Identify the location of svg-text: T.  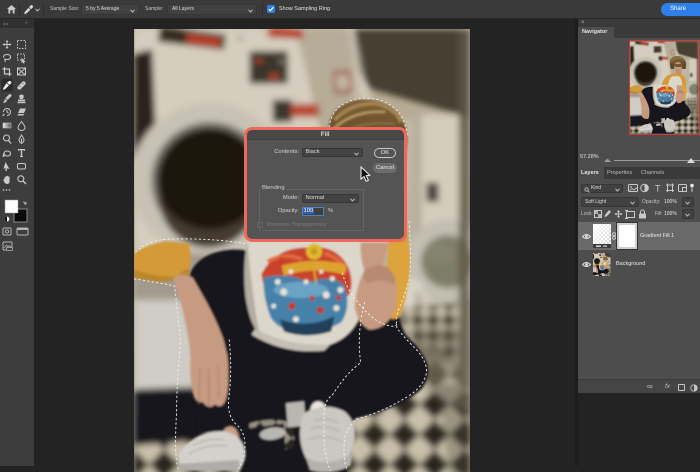
(658, 189).